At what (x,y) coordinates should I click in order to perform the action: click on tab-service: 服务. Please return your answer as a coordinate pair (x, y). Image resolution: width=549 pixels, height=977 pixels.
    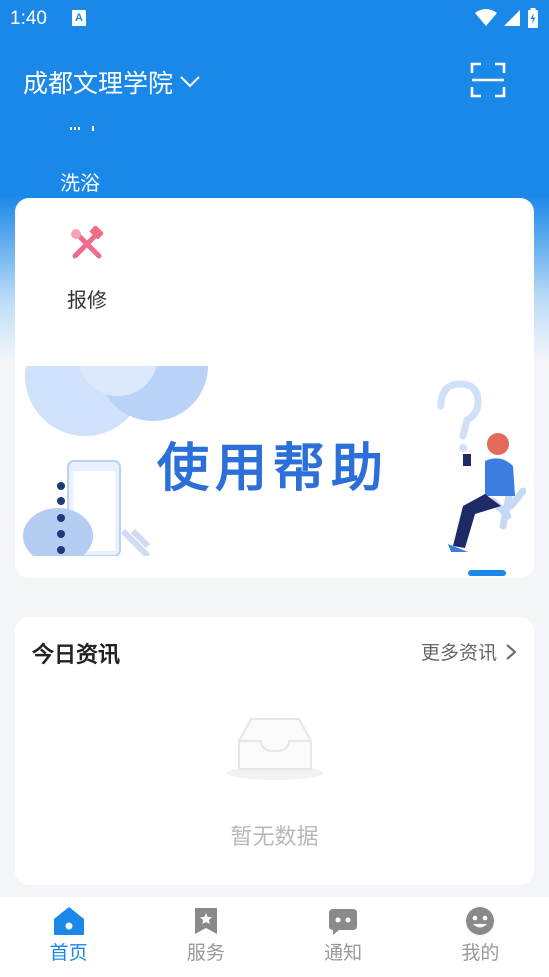
    Looking at the image, I should click on (205, 937).